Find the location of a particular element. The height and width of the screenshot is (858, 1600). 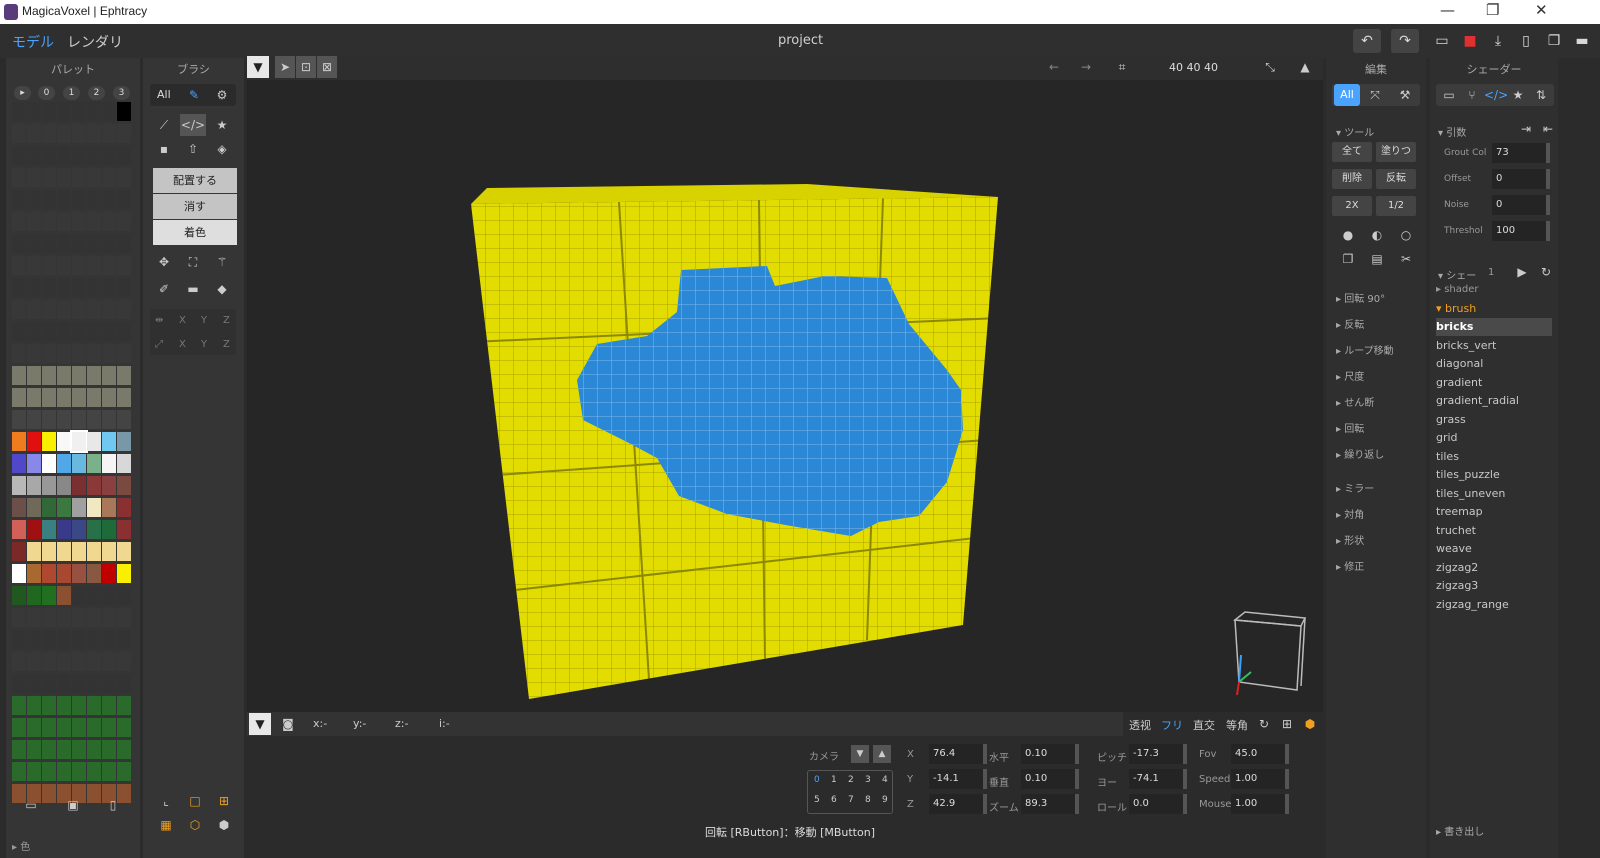

edit-section: ▸ せん断 is located at coordinates (1355, 401).